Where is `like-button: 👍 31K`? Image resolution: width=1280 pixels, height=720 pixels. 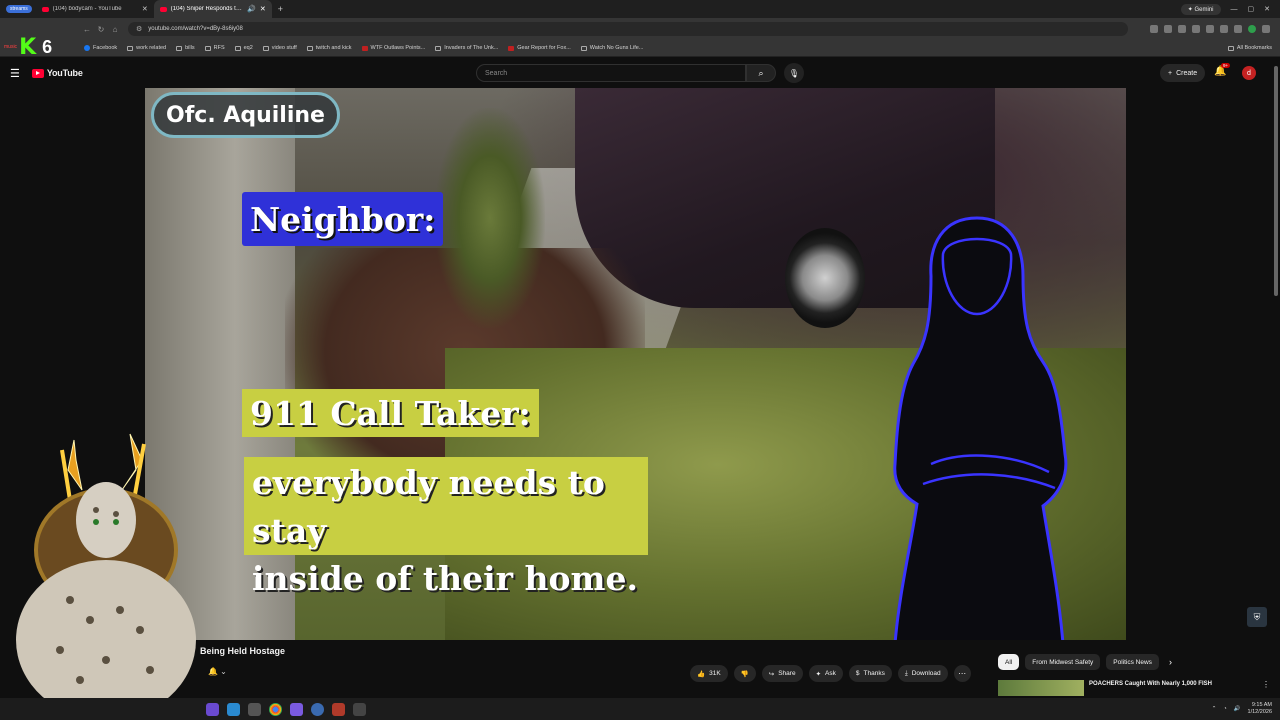
like-button: 👍 31K is located at coordinates (709, 673).